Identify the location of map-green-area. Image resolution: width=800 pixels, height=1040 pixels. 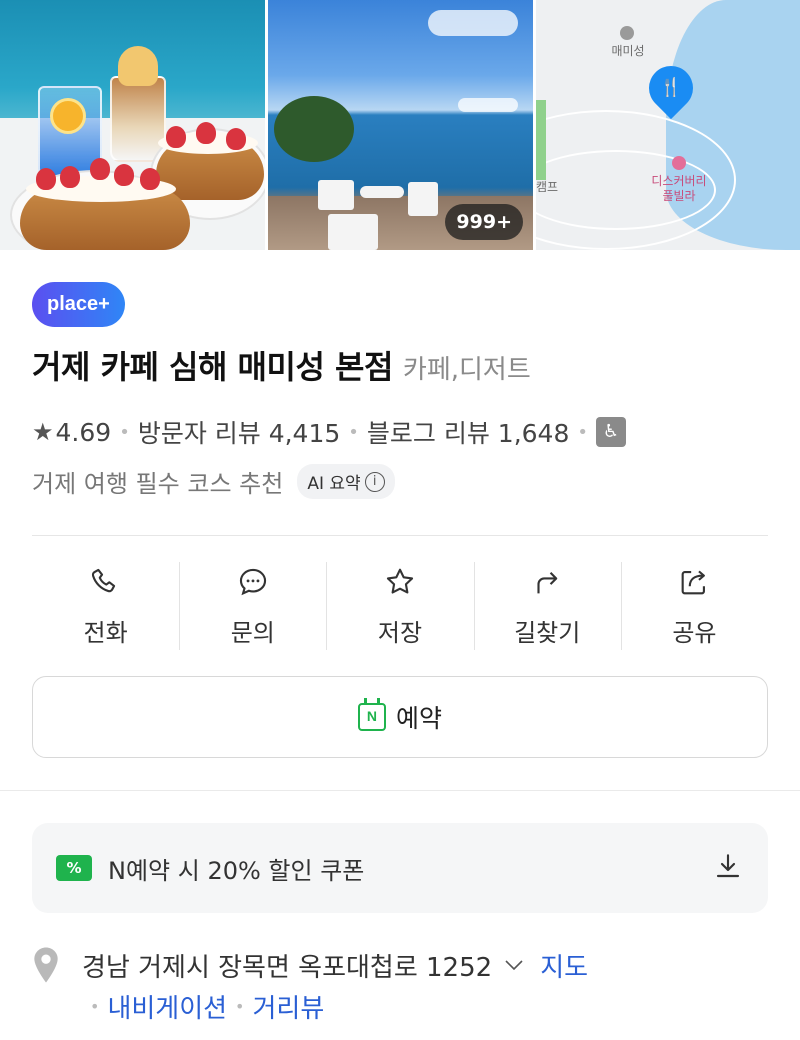
(541, 140).